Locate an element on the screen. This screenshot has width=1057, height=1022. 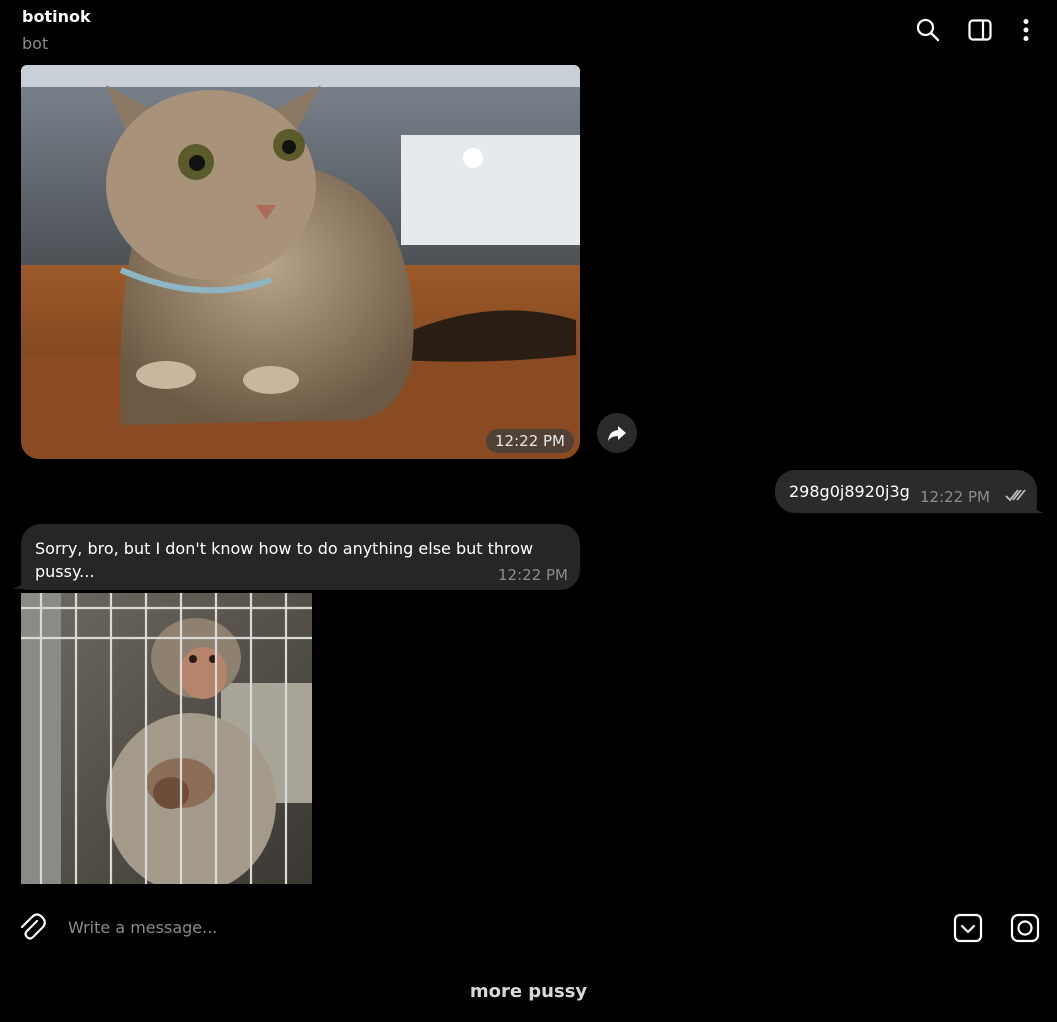
bot-keyboard-button is located at coordinates (968, 928).